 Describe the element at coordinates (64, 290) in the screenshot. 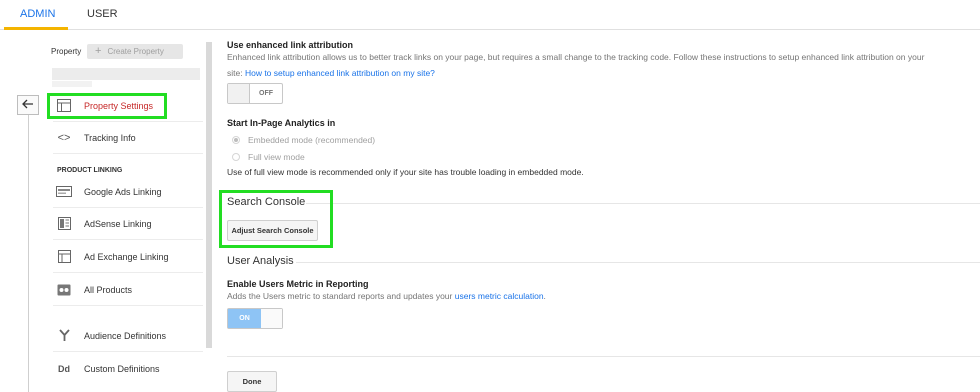

I see `products-icon` at that location.